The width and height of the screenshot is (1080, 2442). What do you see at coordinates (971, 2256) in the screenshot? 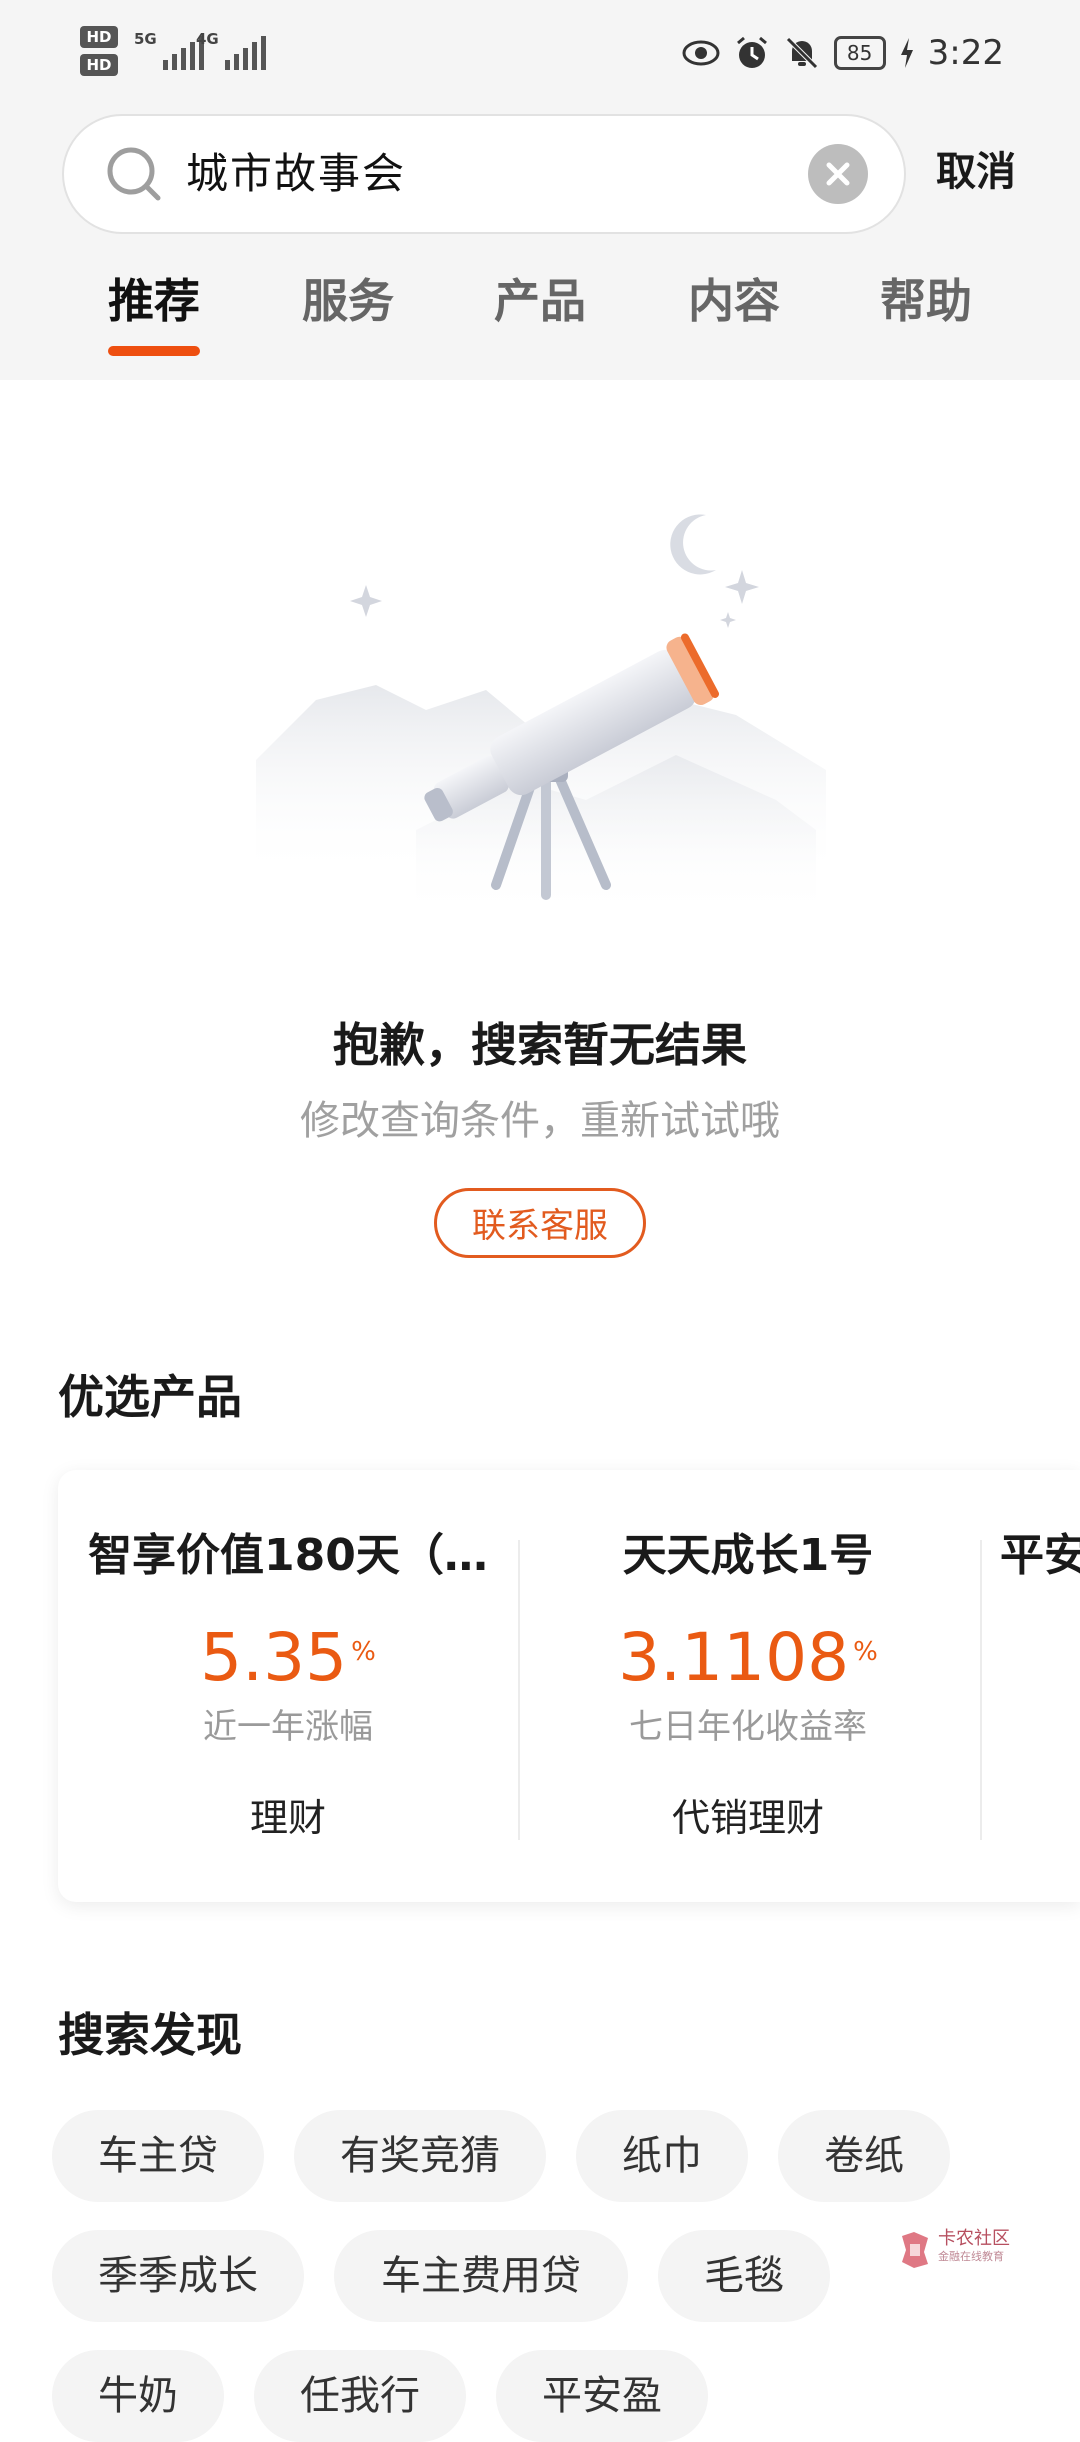
I see `watermark-subtext: 金融在线教育` at bounding box center [971, 2256].